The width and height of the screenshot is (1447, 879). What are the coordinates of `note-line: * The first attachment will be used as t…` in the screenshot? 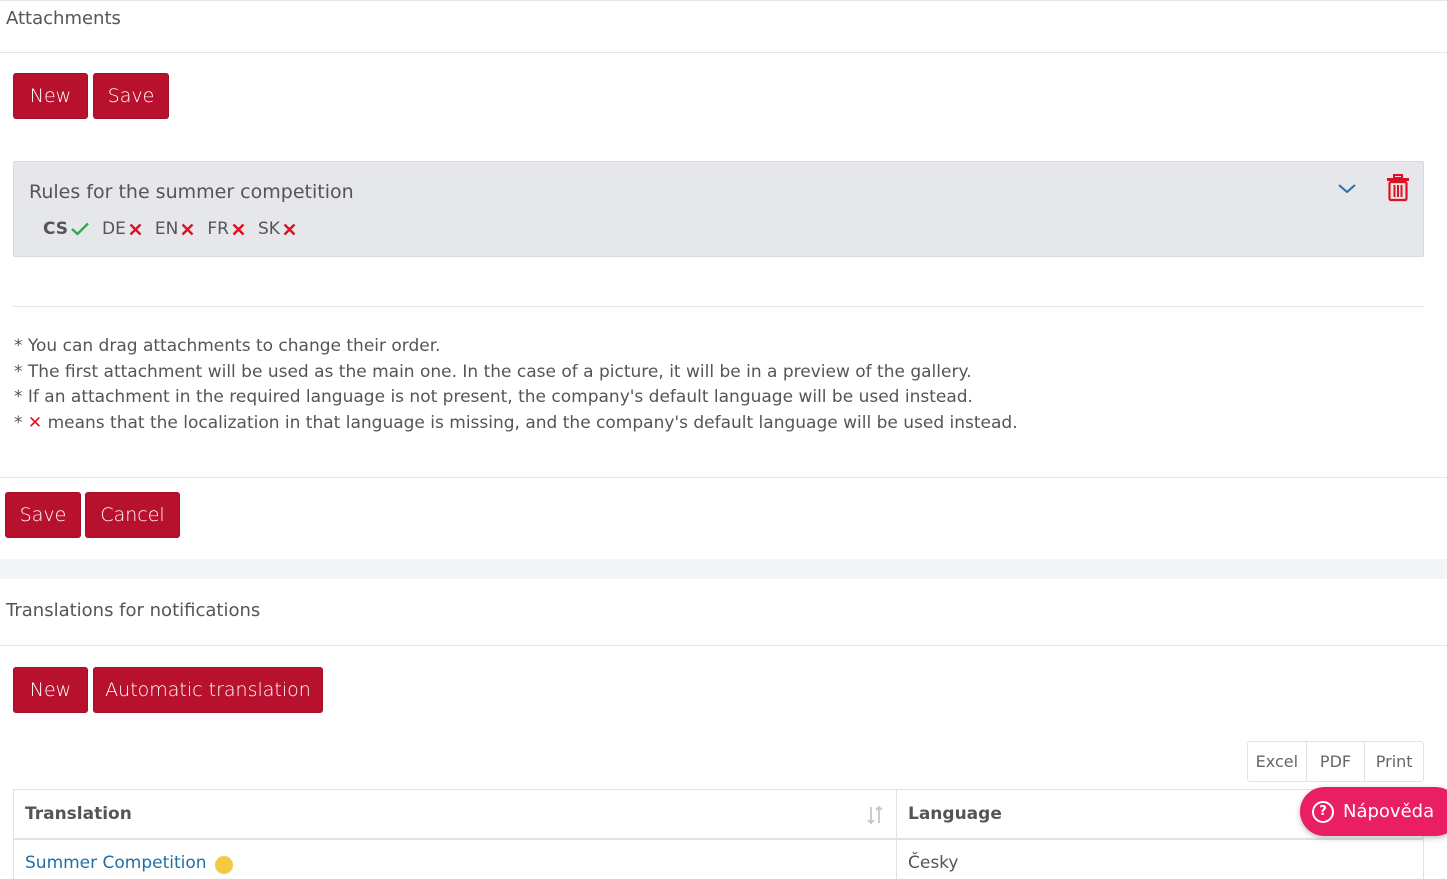 It's located at (493, 371).